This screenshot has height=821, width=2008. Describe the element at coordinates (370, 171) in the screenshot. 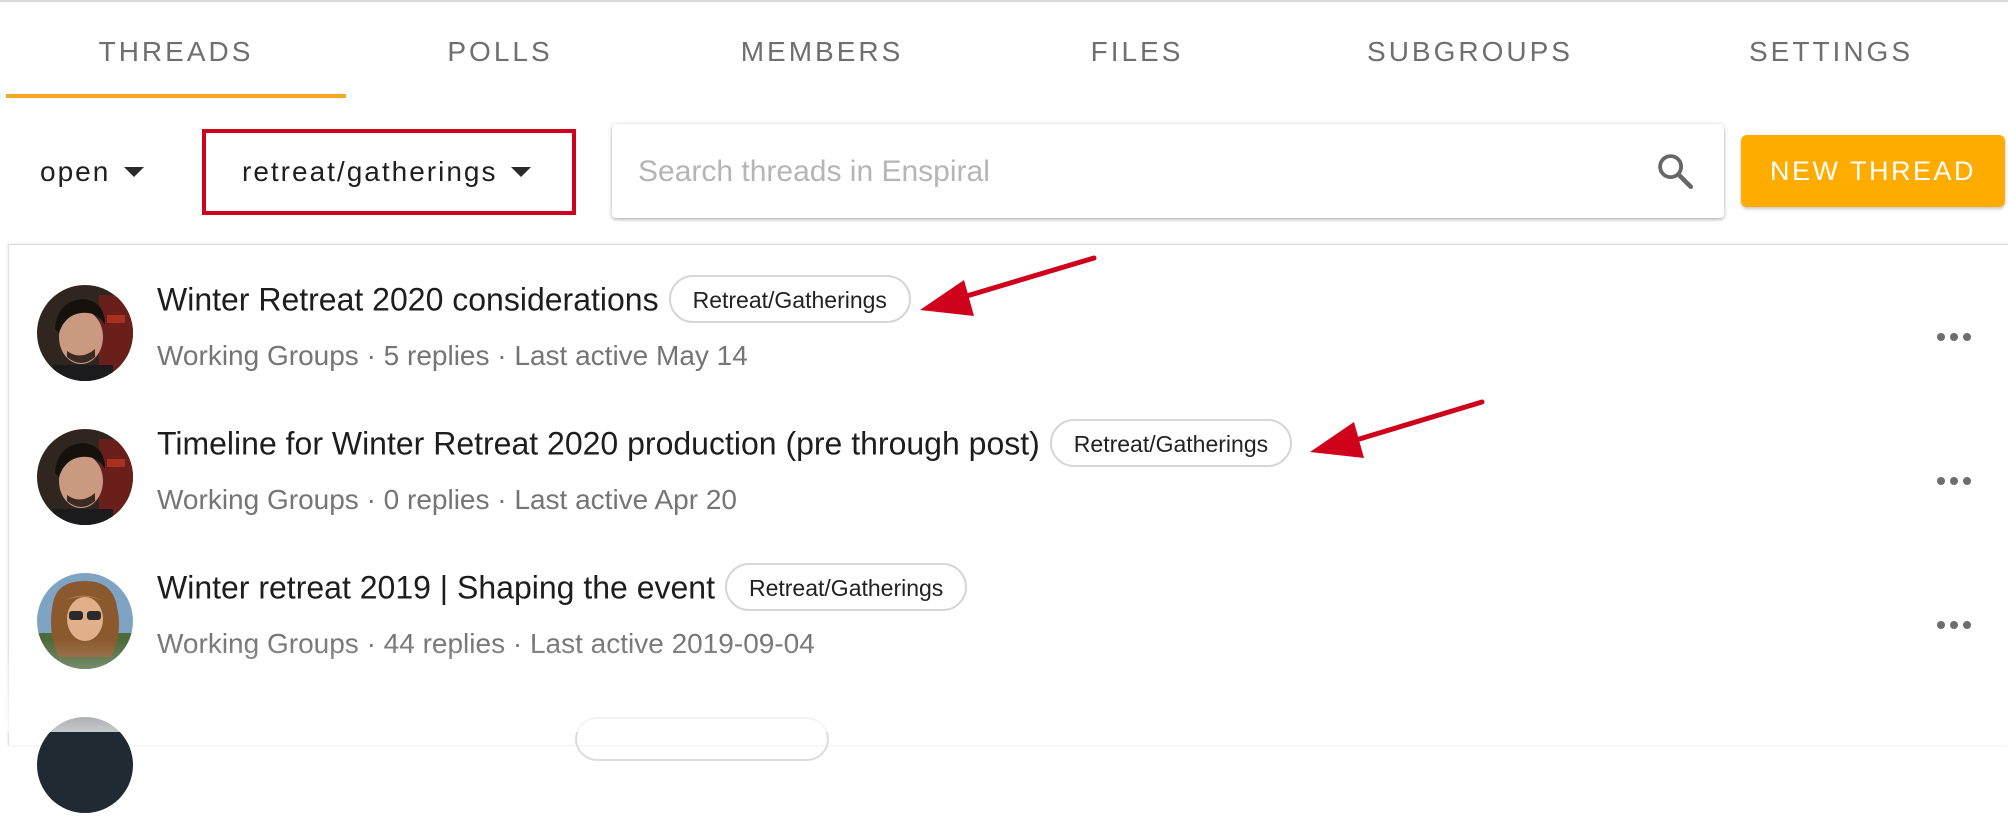

I see `tag-filter-label: retreat/gatherings` at that location.